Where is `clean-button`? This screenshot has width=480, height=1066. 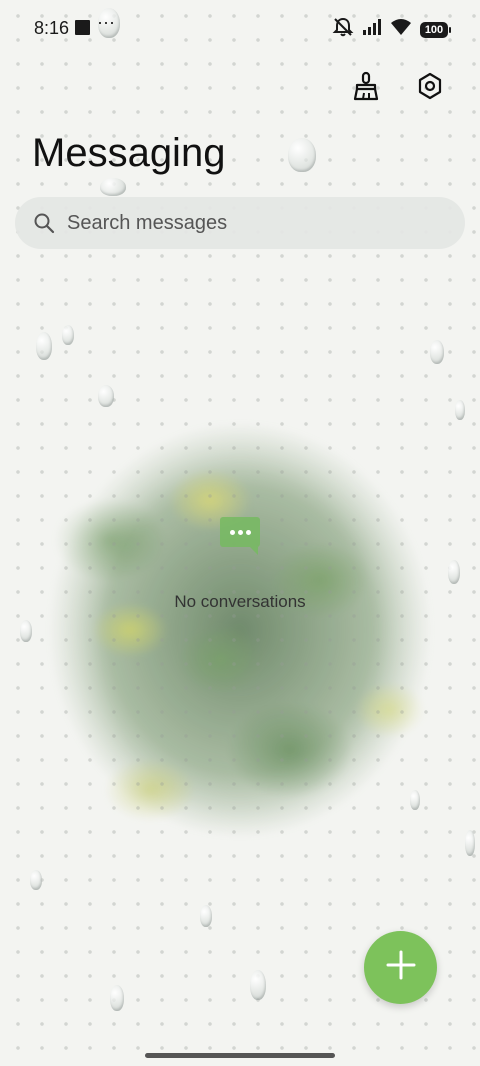
clean-button is located at coordinates (366, 88).